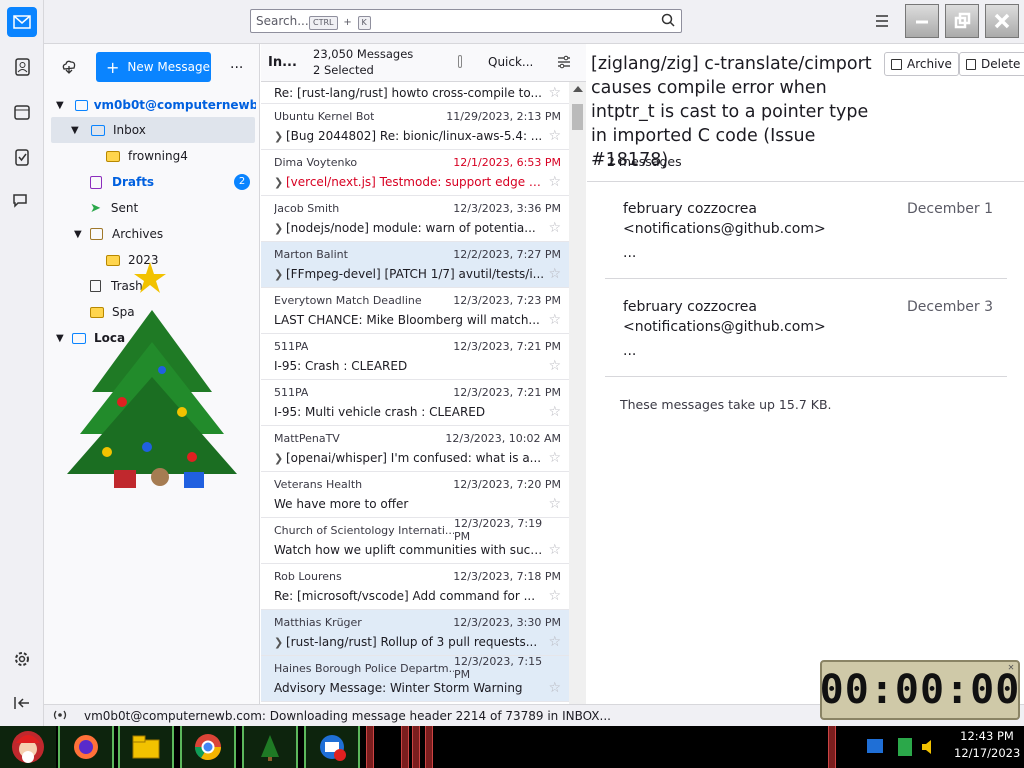 The height and width of the screenshot is (768, 1024). I want to click on calendar-icon, so click(22, 112).